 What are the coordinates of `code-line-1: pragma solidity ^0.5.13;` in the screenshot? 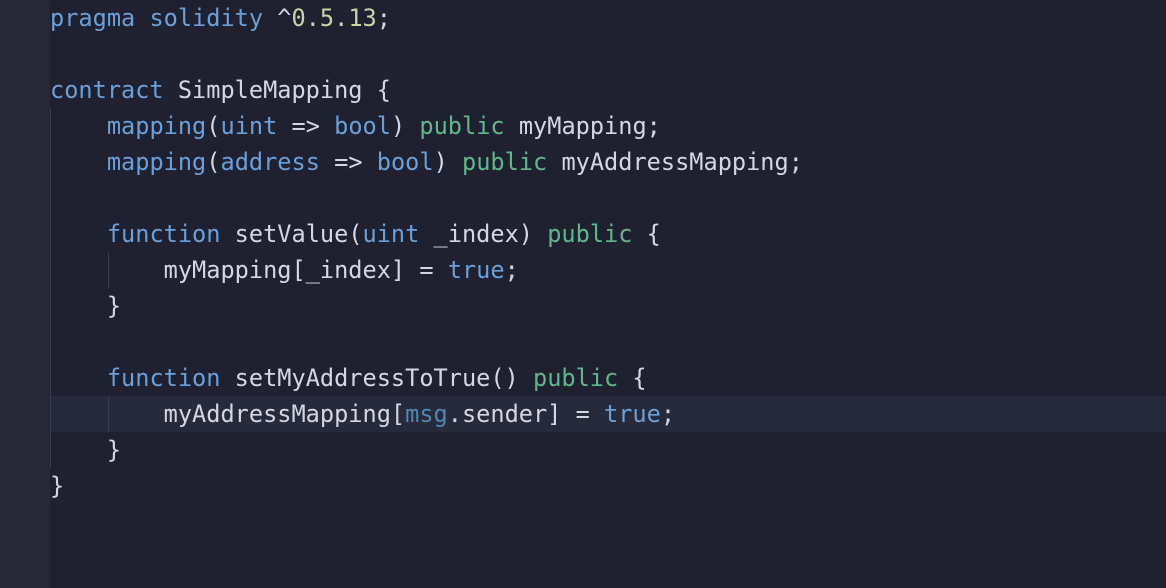 It's located at (608, 18).